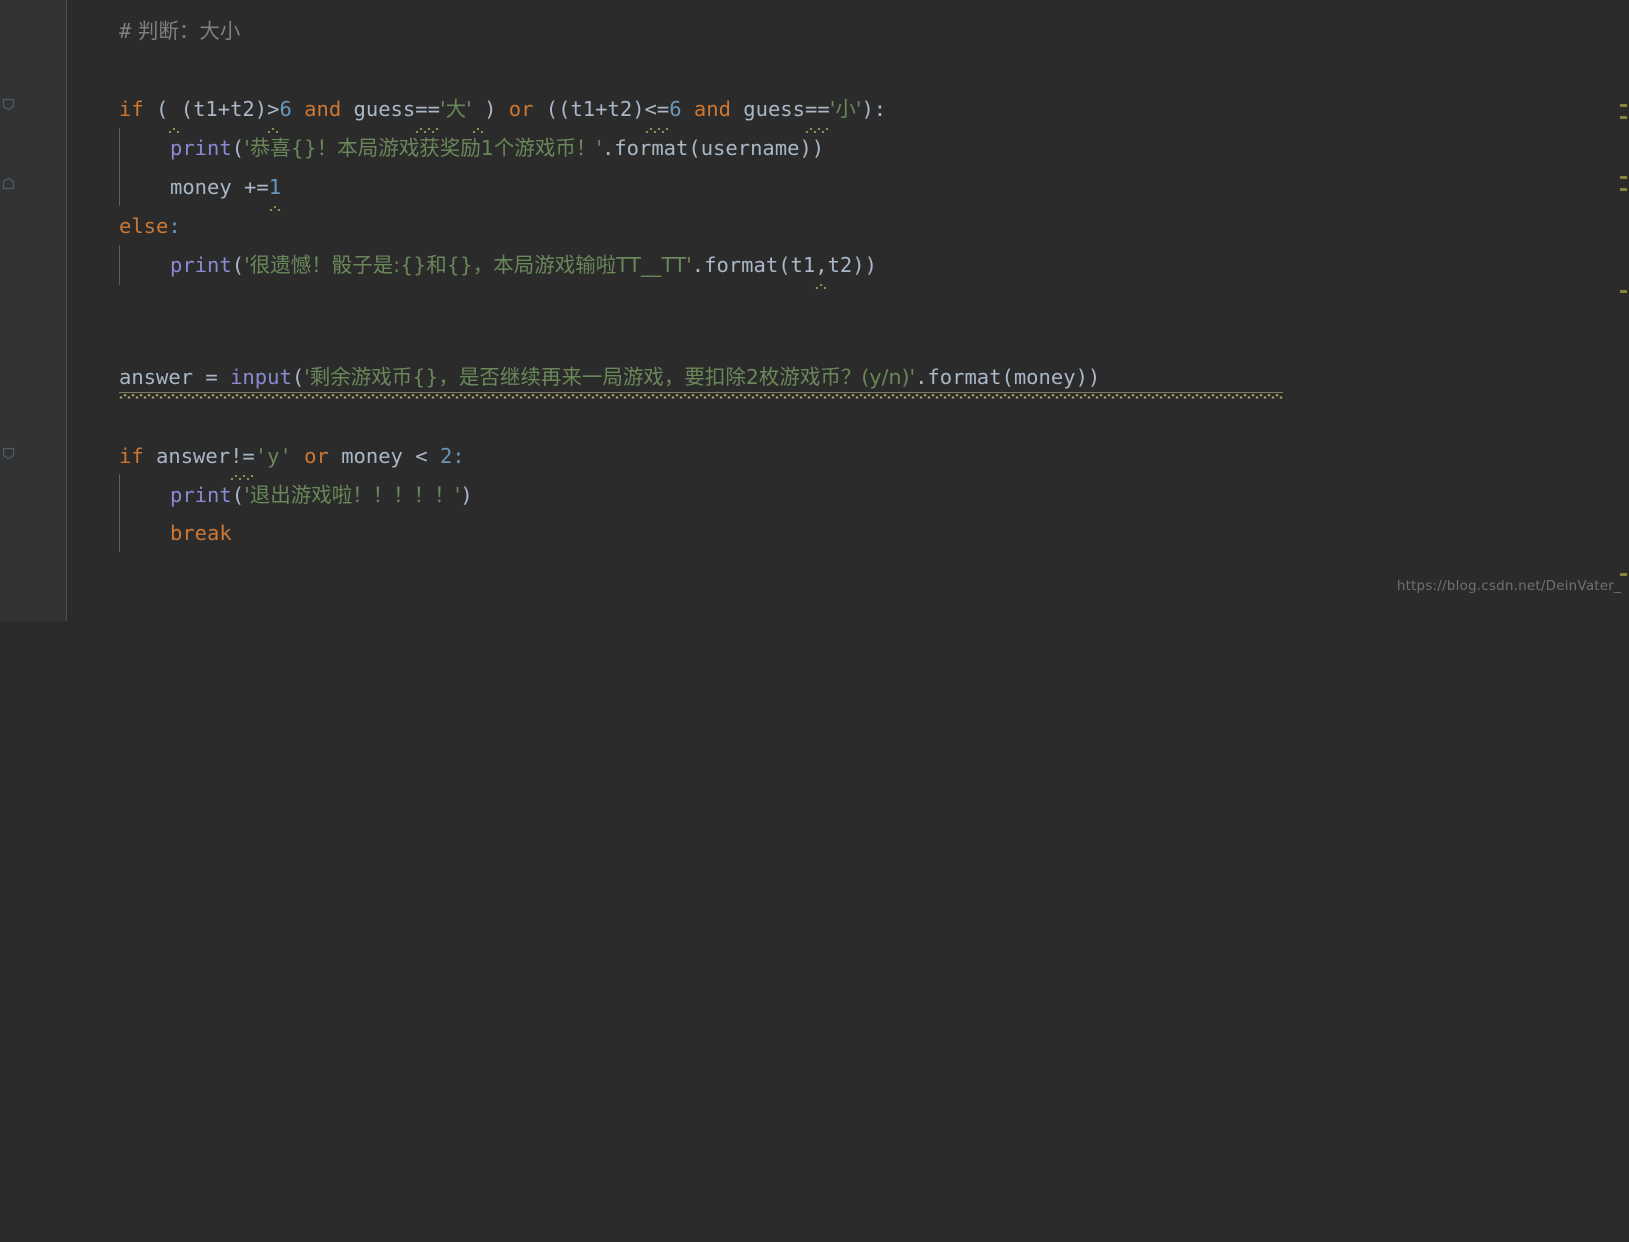 The height and width of the screenshot is (1242, 1629). What do you see at coordinates (701, 396) in the screenshot?
I see `answer-line-warning-underline` at bounding box center [701, 396].